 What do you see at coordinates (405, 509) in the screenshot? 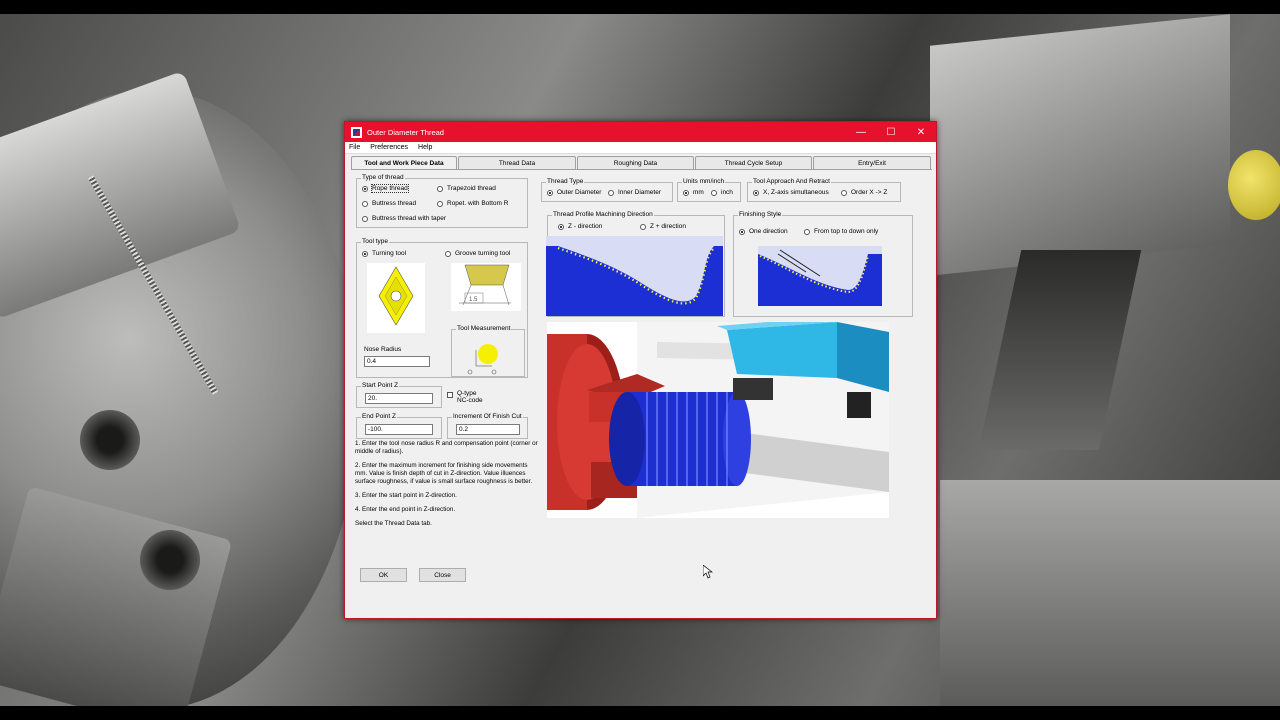
I see `help-step-4: 4. Enter the end point in Z-direction.` at bounding box center [405, 509].